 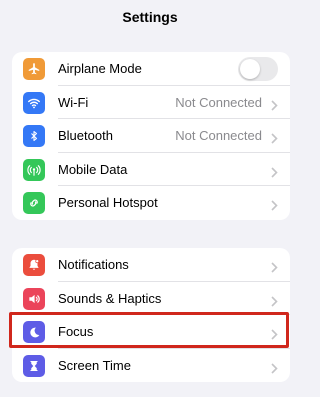 I want to click on row-label: Airplane Mode, so click(x=100, y=68).